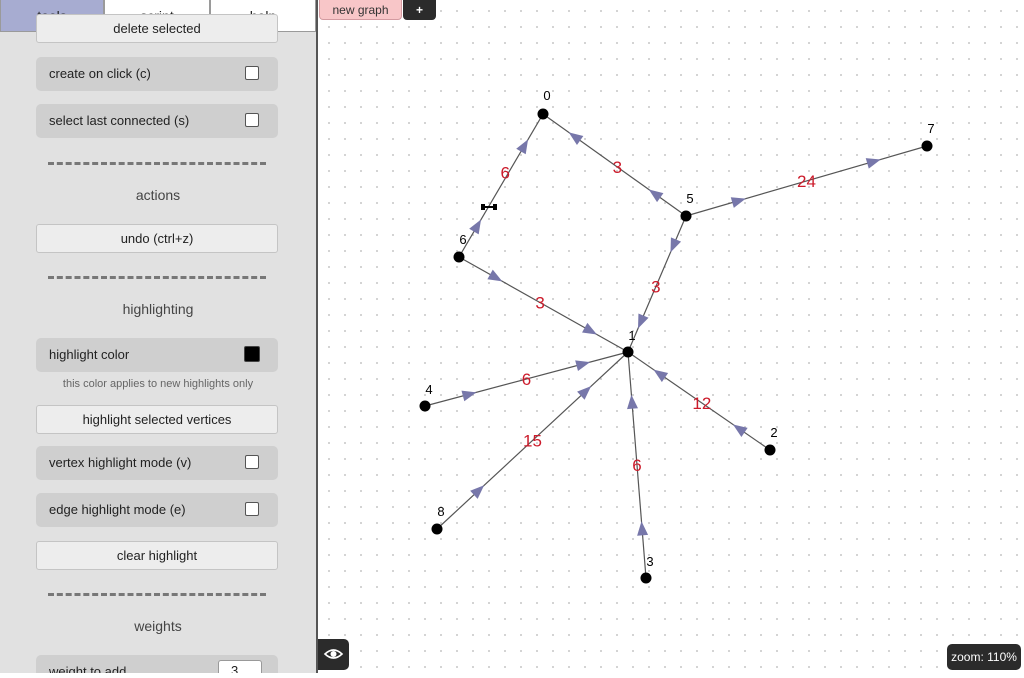  Describe the element at coordinates (157, 555) in the screenshot. I see `clear-highlight-button: clear highlight` at that location.